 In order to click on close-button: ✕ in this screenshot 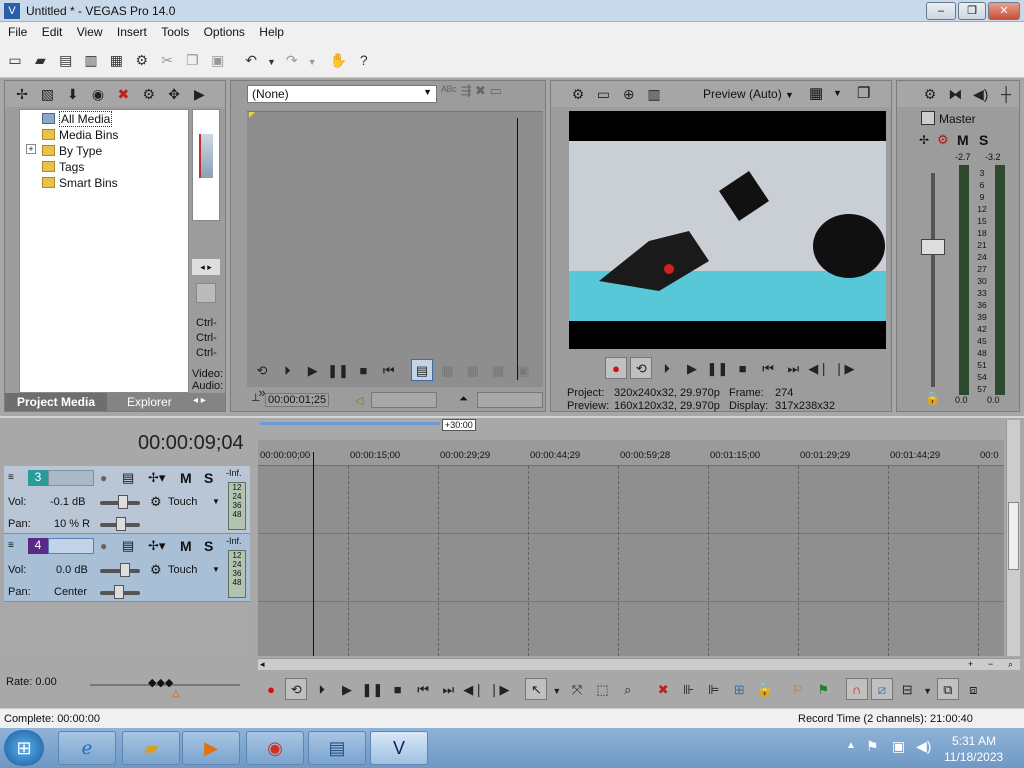, I will do `click(1004, 11)`.